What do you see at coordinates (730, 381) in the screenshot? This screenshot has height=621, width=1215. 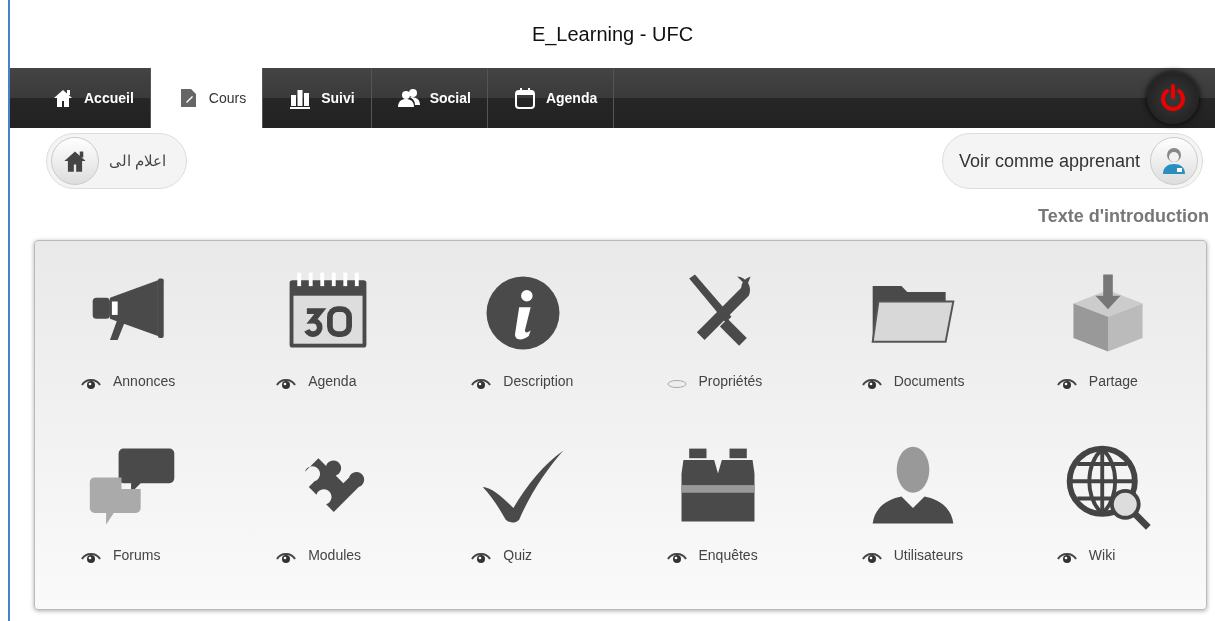 I see `tool-link: Propriétés` at bounding box center [730, 381].